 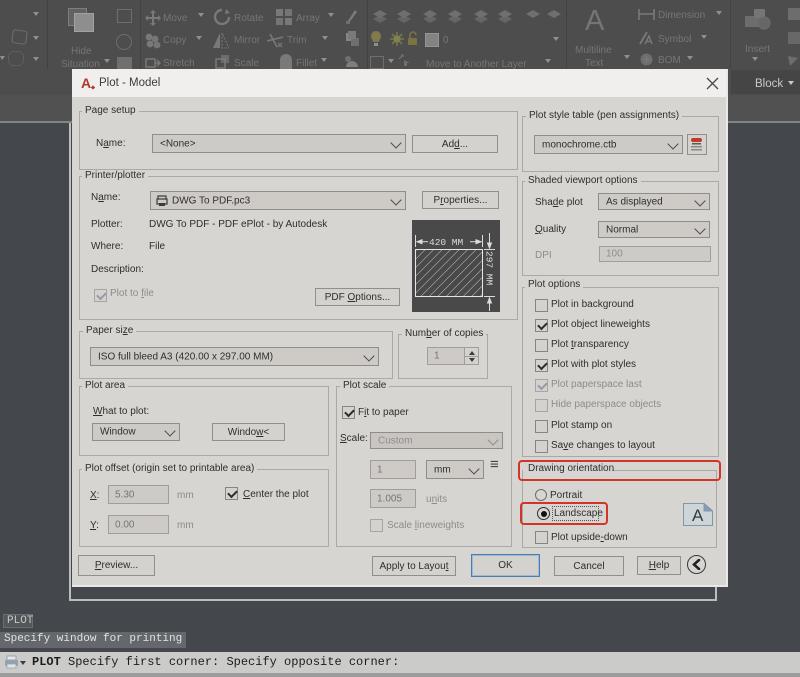 What do you see at coordinates (446, 242) in the screenshot?
I see `svg-text: 420 MM` at bounding box center [446, 242].